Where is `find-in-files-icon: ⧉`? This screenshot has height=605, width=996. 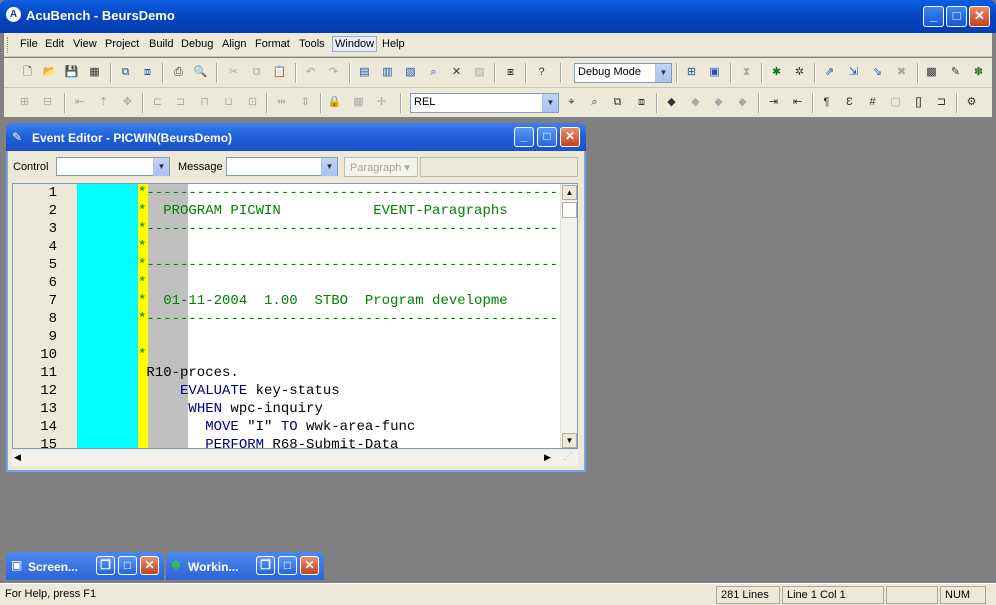 find-in-files-icon: ⧉ is located at coordinates (617, 102).